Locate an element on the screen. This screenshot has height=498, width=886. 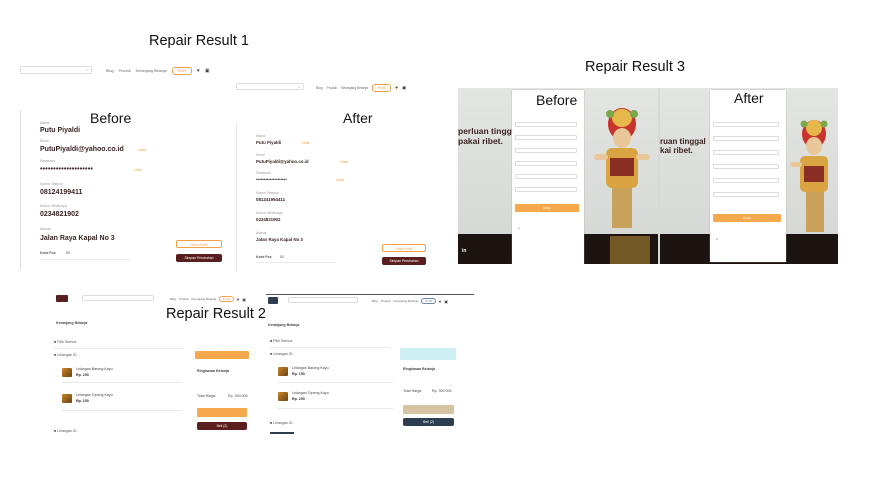
name-value: Putu Piyaldi is located at coordinates (60, 130).